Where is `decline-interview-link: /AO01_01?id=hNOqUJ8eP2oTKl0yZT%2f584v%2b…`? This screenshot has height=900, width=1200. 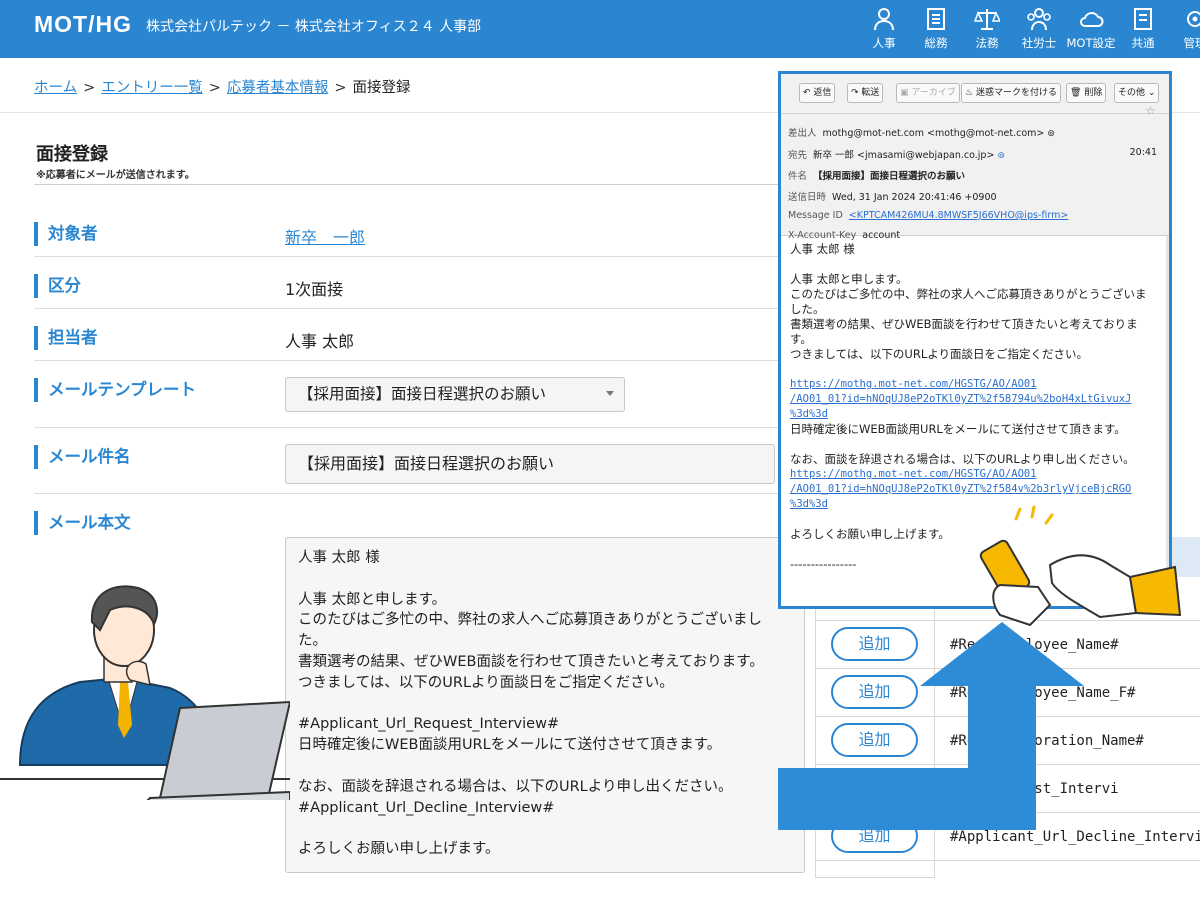 decline-interview-link: /AO01_01?id=hNOqUJ8eP2oTKl0yZT%2f584v%2b… is located at coordinates (979, 489).